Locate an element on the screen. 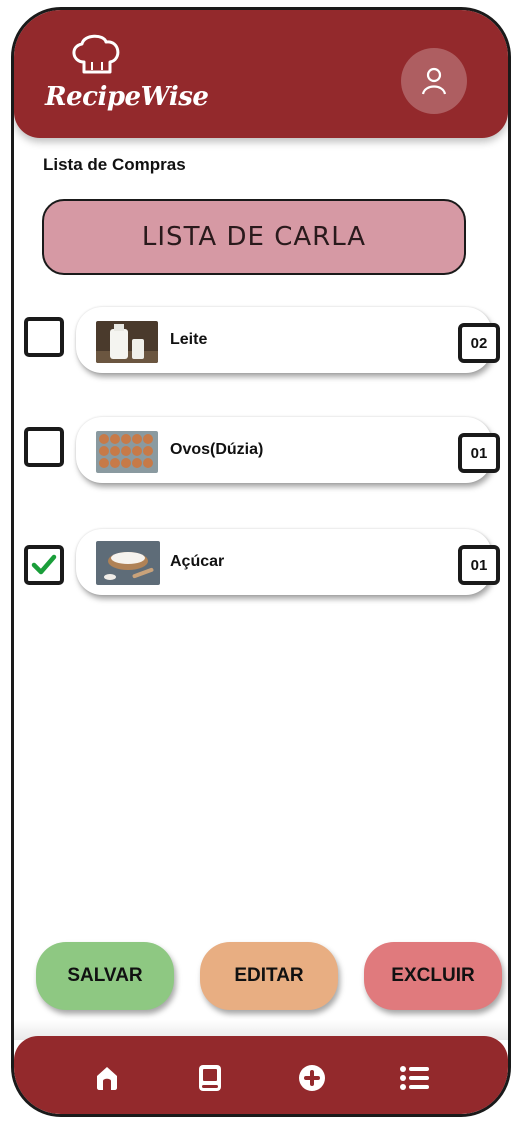  nav-home is located at coordinates (107, 1078).